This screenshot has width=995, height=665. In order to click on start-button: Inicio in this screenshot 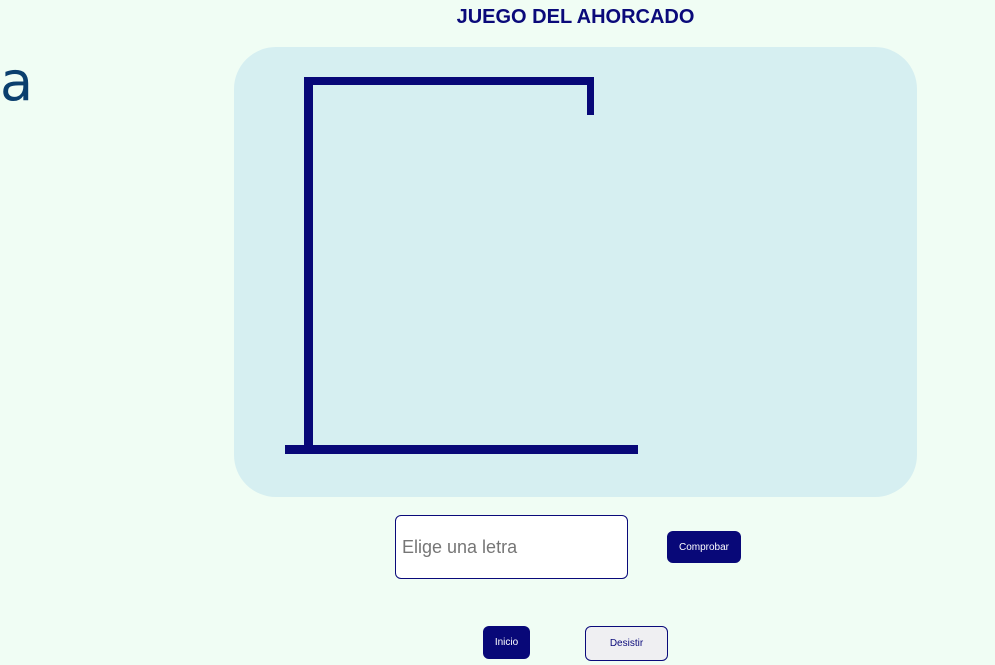, I will do `click(506, 642)`.